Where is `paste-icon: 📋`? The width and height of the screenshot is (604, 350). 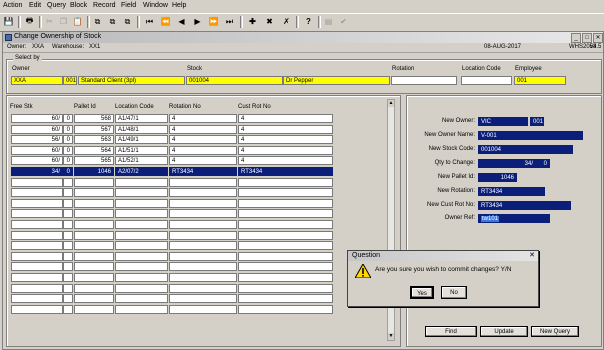 paste-icon: 📋 is located at coordinates (77, 21).